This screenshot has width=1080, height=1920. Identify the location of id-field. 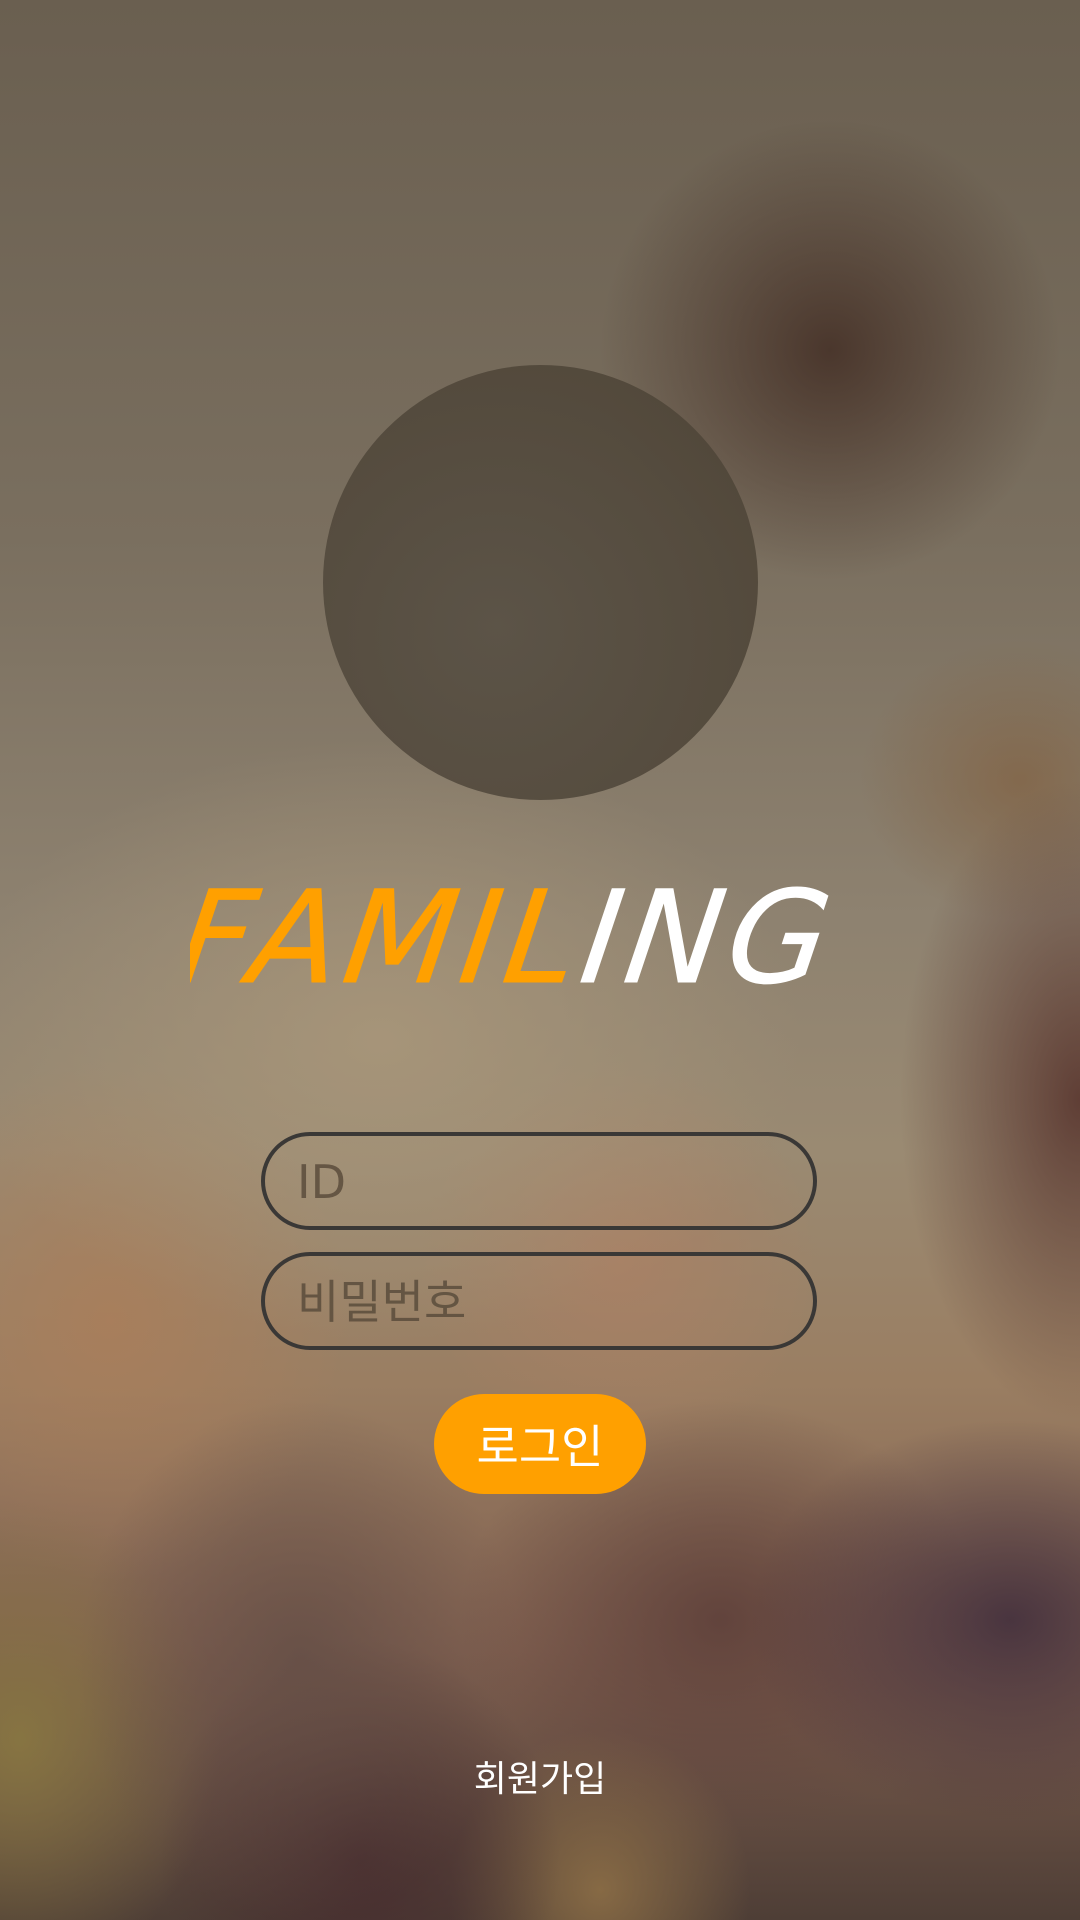
(539, 1181).